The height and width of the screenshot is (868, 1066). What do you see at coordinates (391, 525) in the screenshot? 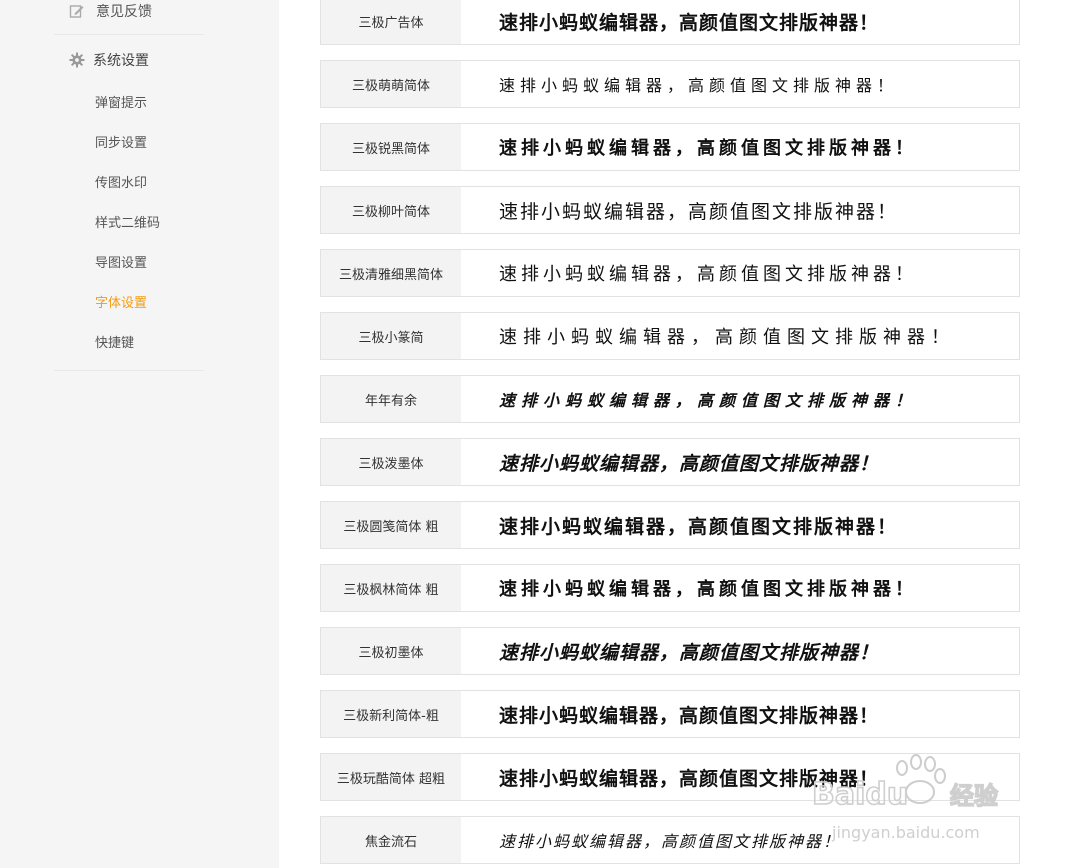
I see `font-name: 三极圆笺简体 粗` at bounding box center [391, 525].